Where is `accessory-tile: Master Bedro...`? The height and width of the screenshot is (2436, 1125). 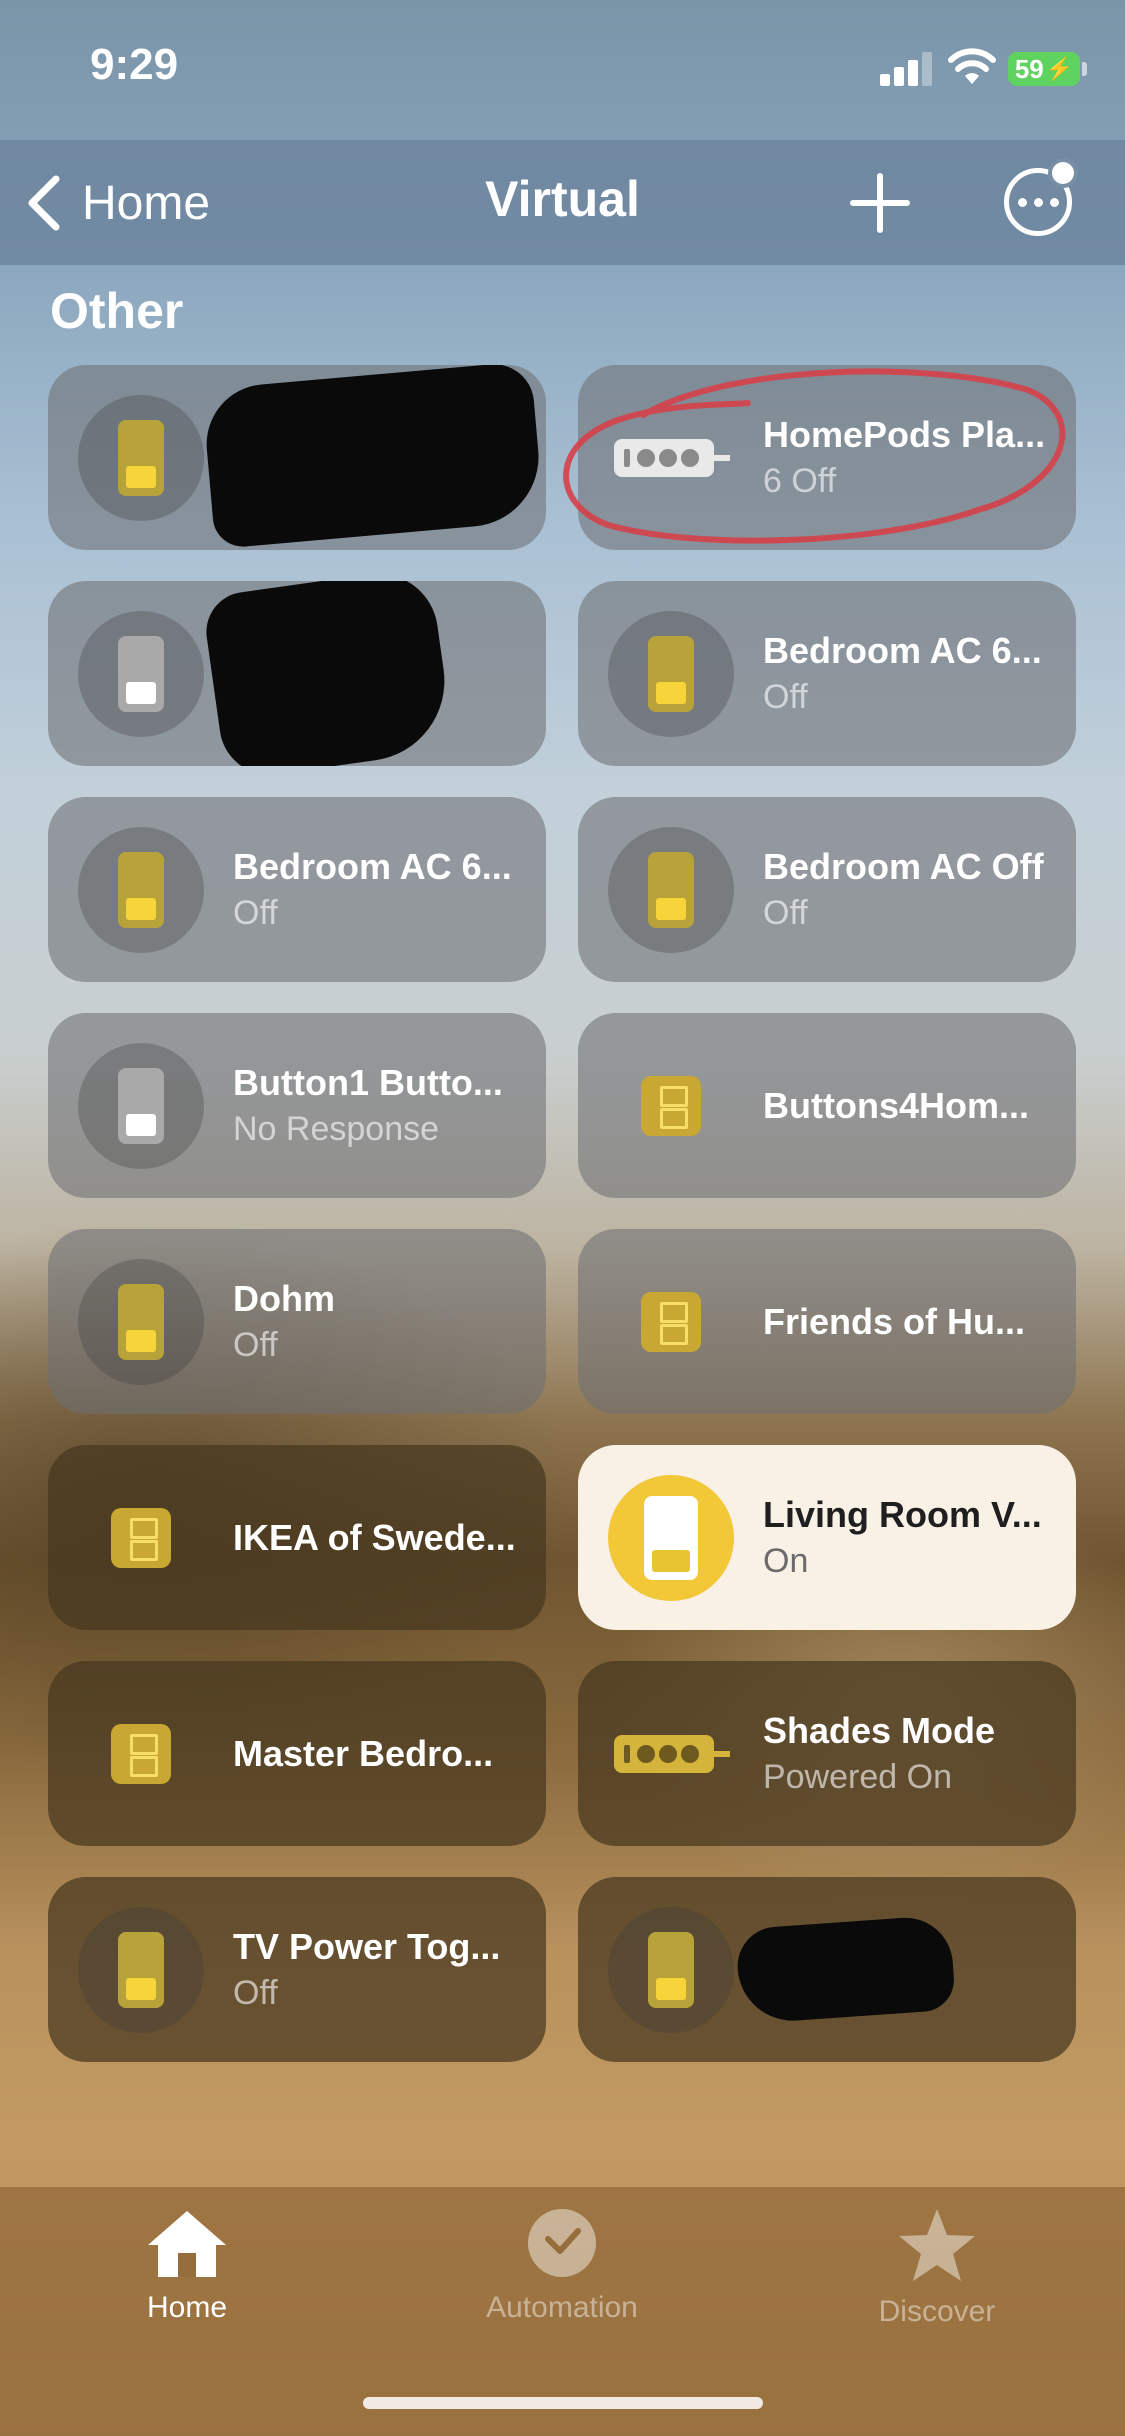 accessory-tile: Master Bedro... is located at coordinates (297, 1753).